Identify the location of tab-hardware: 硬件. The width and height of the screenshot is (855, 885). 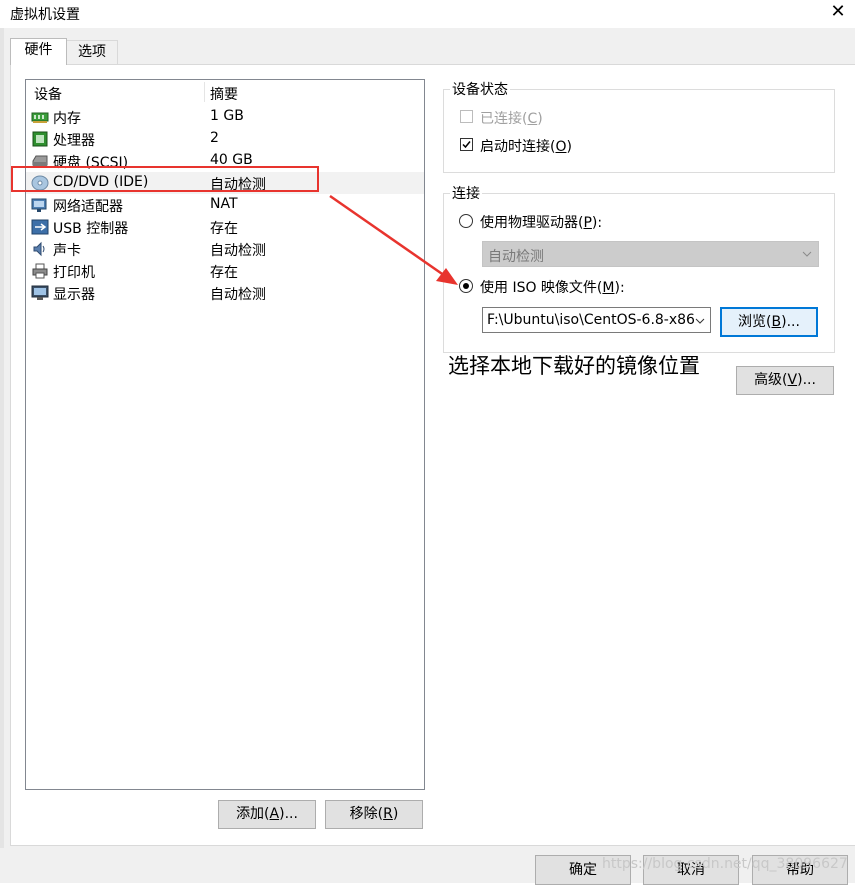
(38, 51).